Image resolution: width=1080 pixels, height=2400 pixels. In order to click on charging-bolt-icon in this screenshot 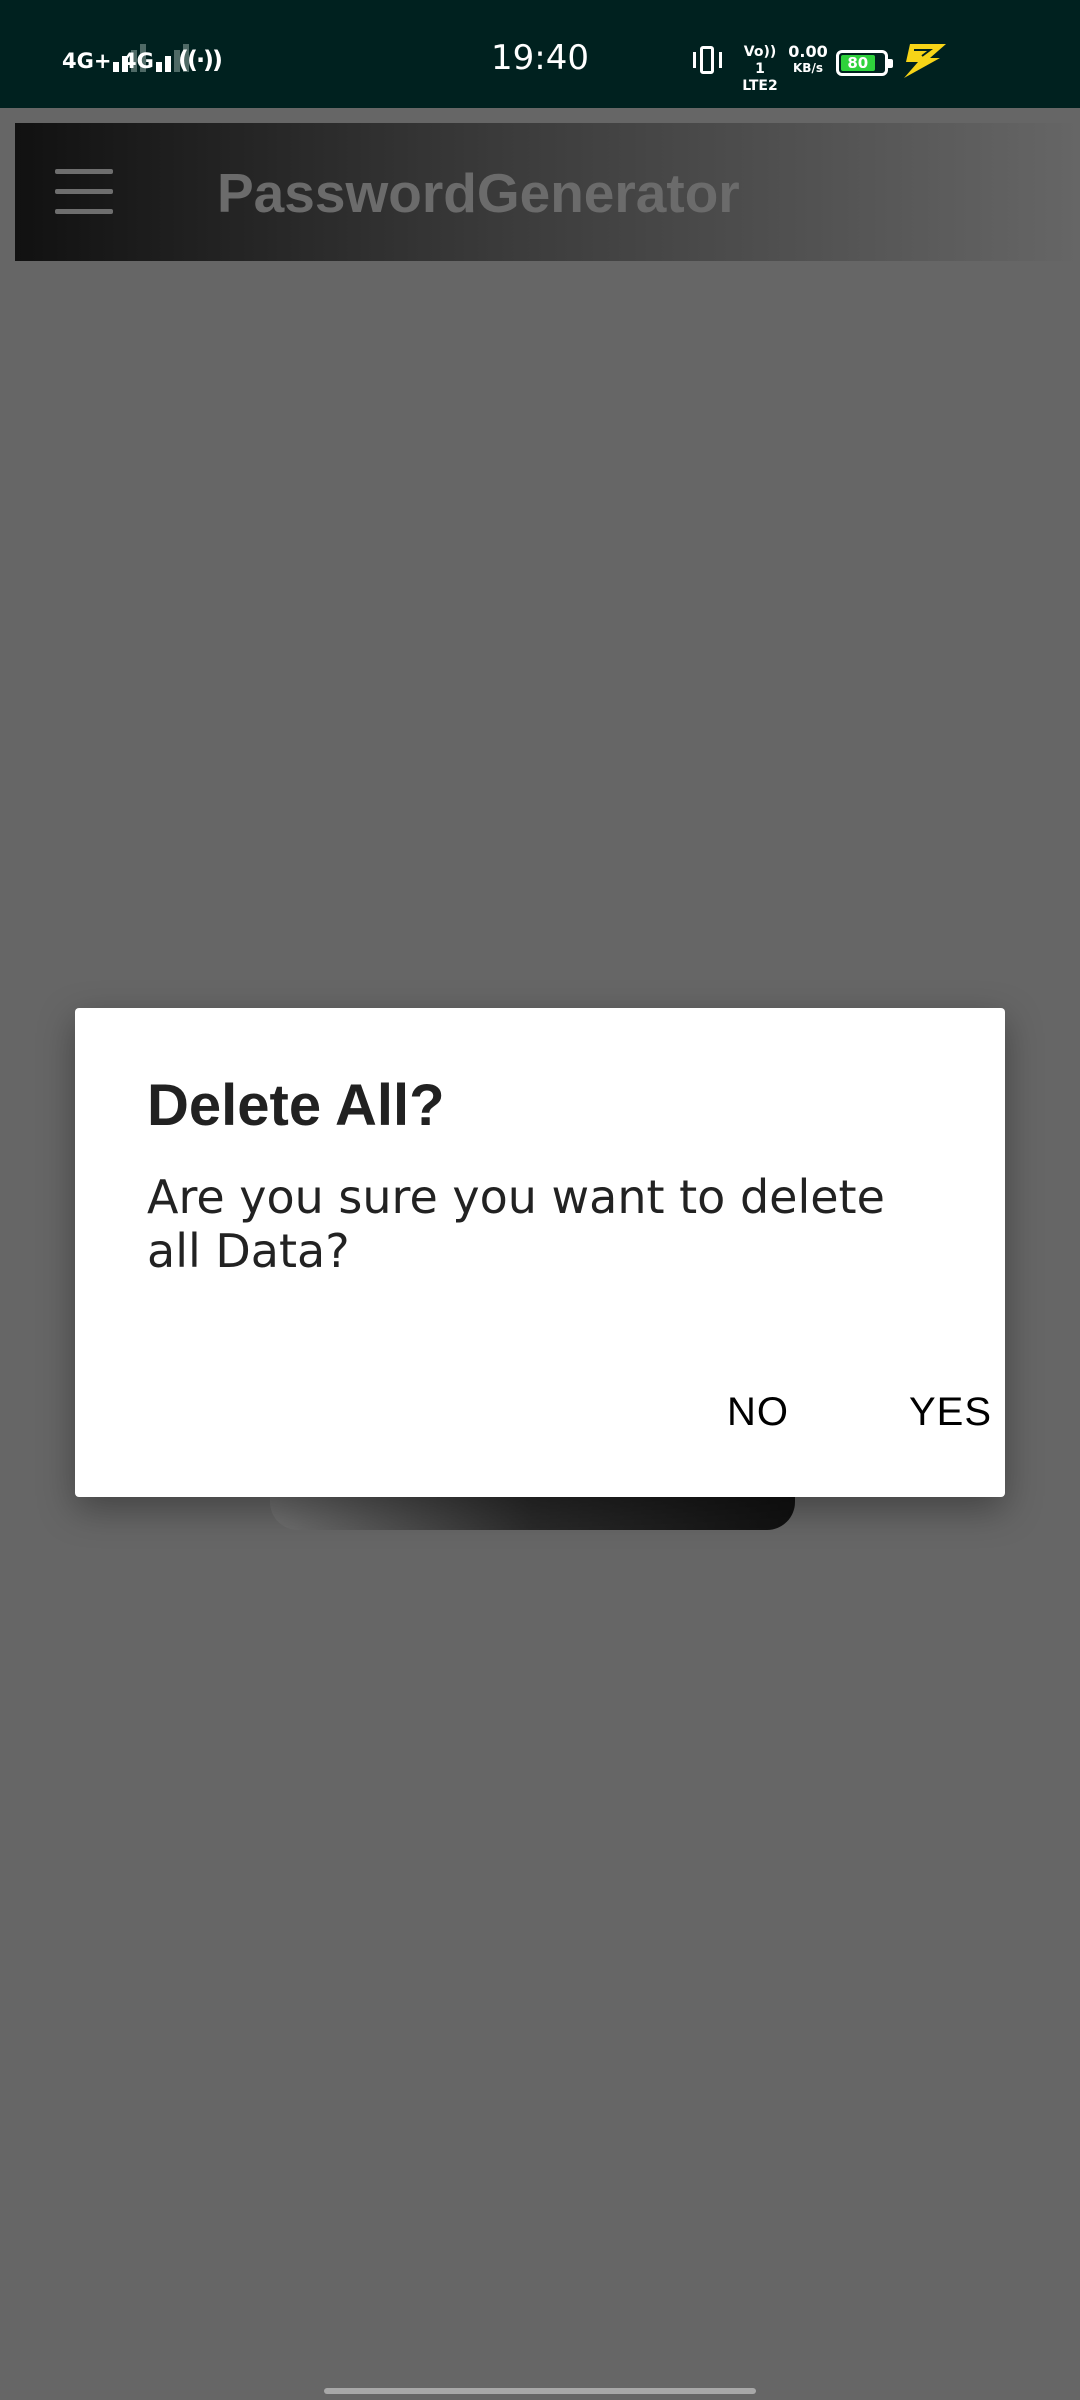, I will do `click(925, 61)`.